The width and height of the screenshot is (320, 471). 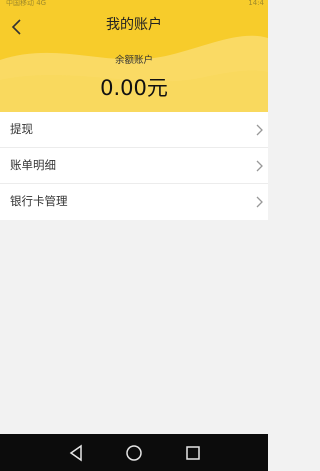 What do you see at coordinates (39, 201) in the screenshot?
I see `menu-item-label: 银行卡管理` at bounding box center [39, 201].